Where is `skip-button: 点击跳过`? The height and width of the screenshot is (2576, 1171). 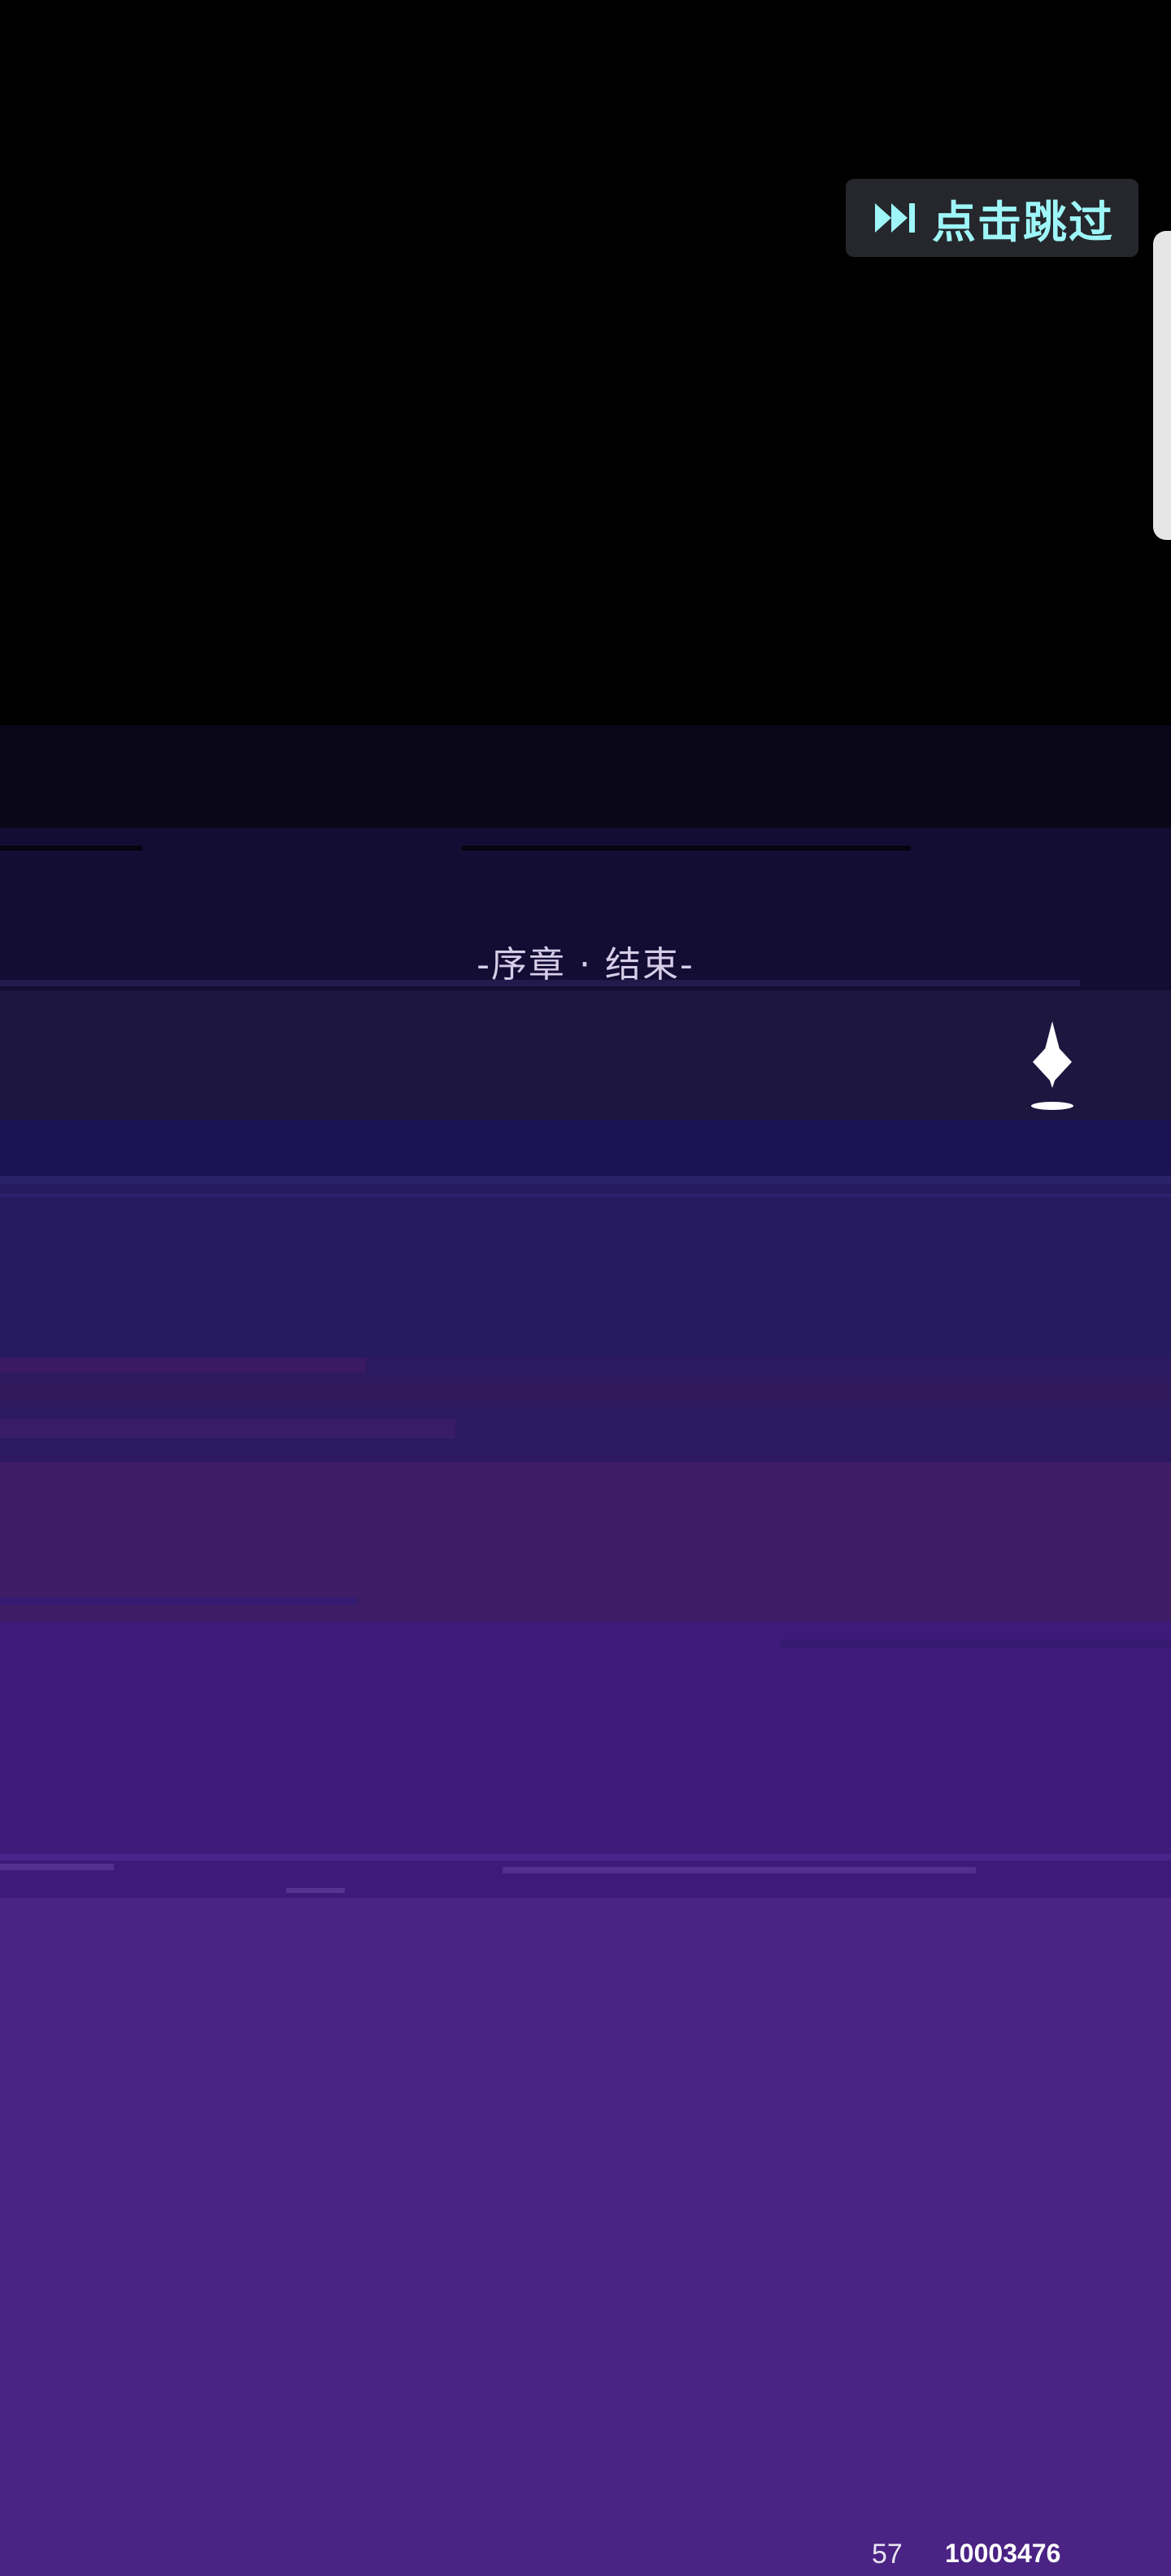 skip-button: 点击跳过 is located at coordinates (992, 218).